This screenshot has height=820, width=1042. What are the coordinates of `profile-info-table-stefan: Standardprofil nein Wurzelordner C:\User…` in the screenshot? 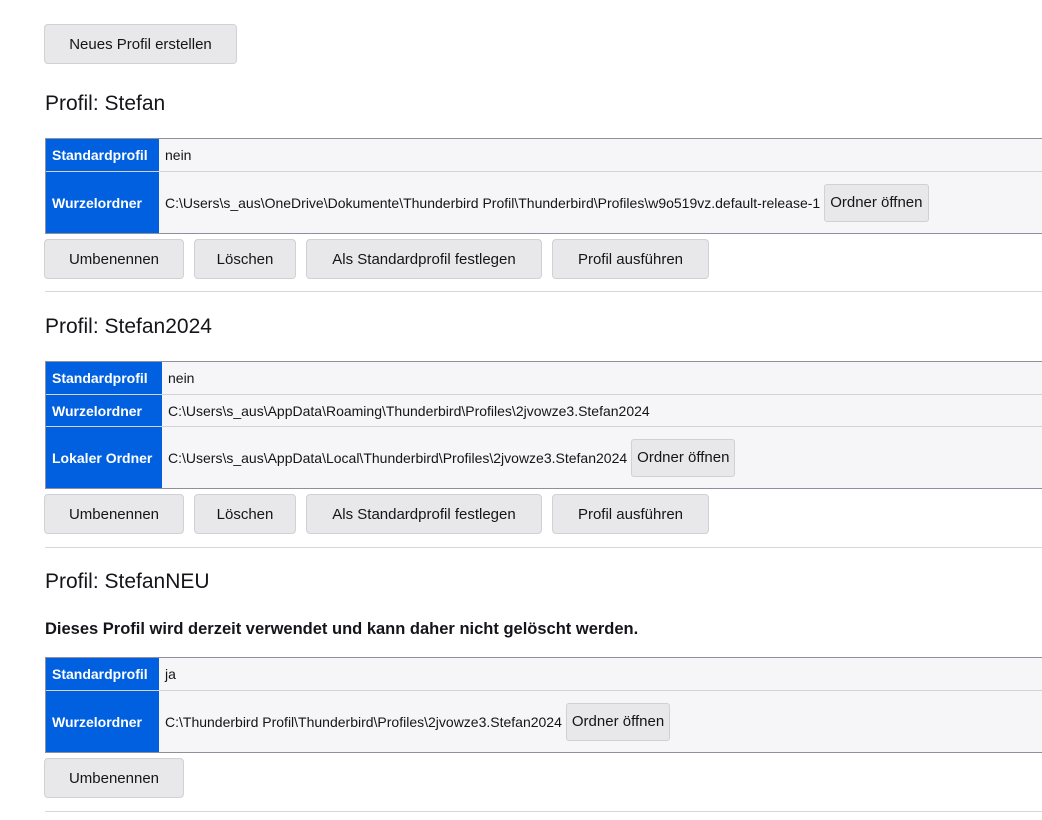 It's located at (543, 186).